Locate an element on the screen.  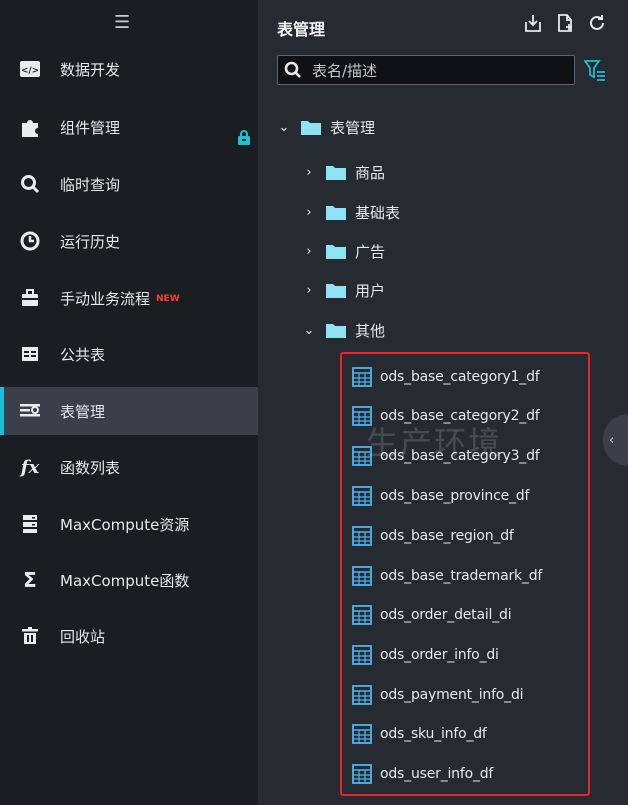
chevron-left-icon: ‹ is located at coordinates (612, 440).